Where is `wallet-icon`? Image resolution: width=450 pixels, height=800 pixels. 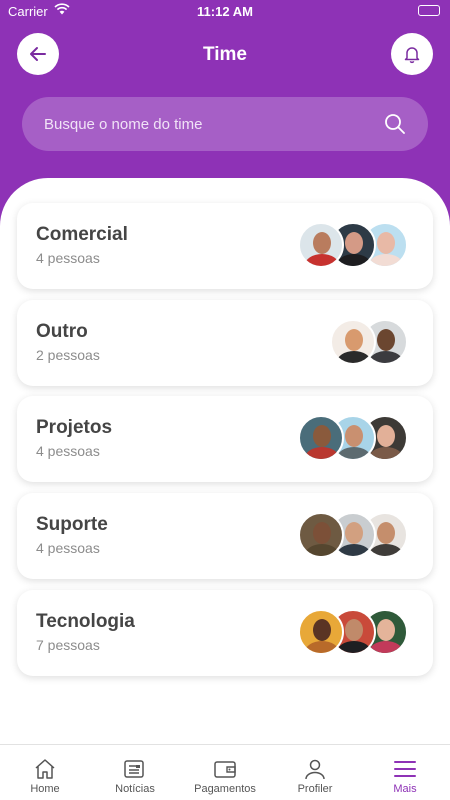 wallet-icon is located at coordinates (225, 769).